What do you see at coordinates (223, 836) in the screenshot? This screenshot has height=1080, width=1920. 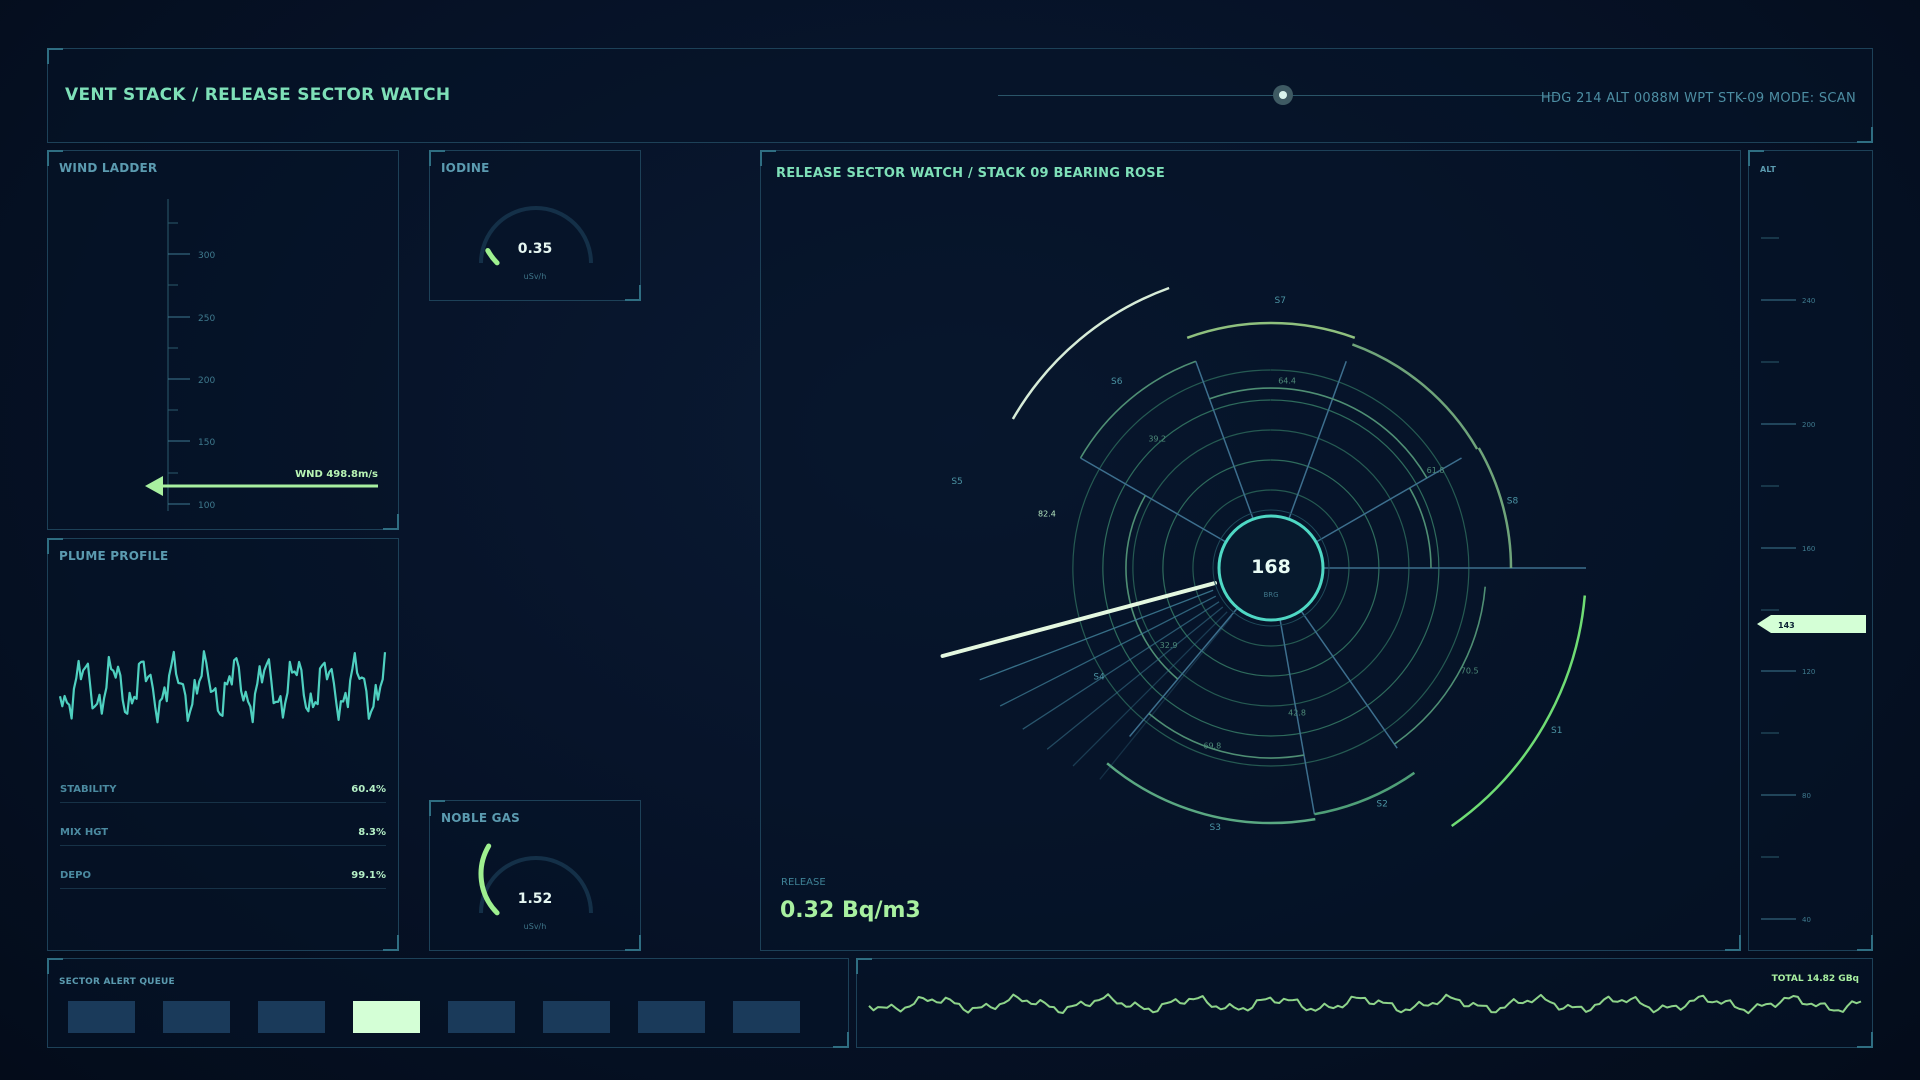 I see `stat-row-mix-hgt: MIX HGT 8.3%` at bounding box center [223, 836].